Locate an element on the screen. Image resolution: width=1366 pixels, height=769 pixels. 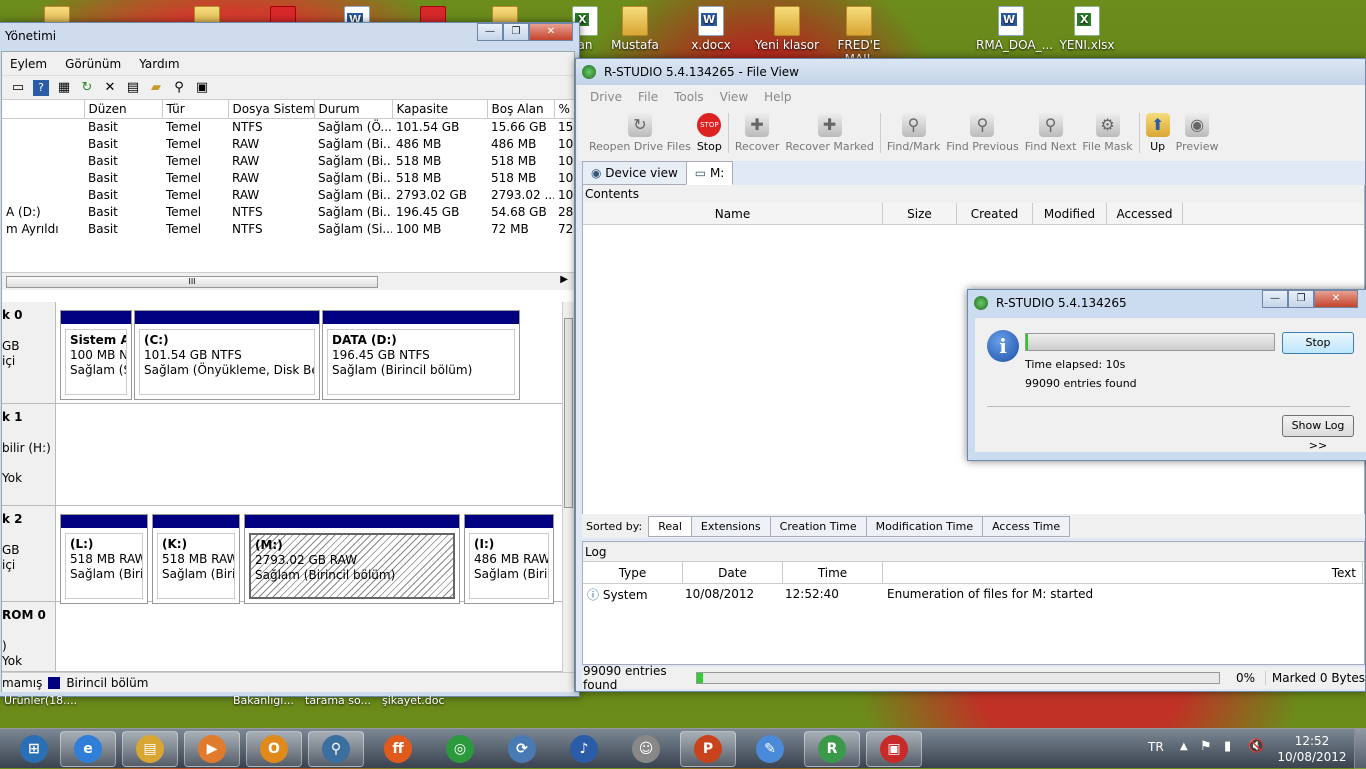
toolbar-button: ⚙ File Mask is located at coordinates (1107, 131).